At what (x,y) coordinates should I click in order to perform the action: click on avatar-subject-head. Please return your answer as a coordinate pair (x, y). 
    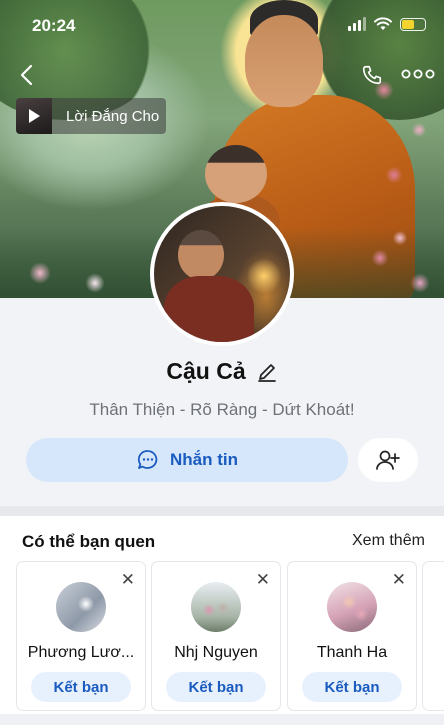
    Looking at the image, I should click on (201, 255).